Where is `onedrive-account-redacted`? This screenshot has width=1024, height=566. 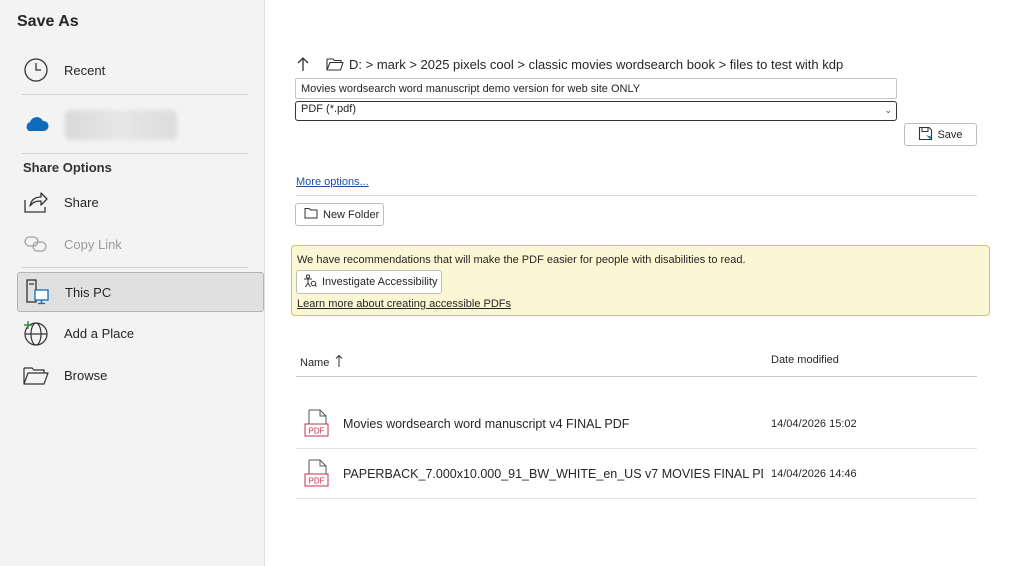 onedrive-account-redacted is located at coordinates (121, 125).